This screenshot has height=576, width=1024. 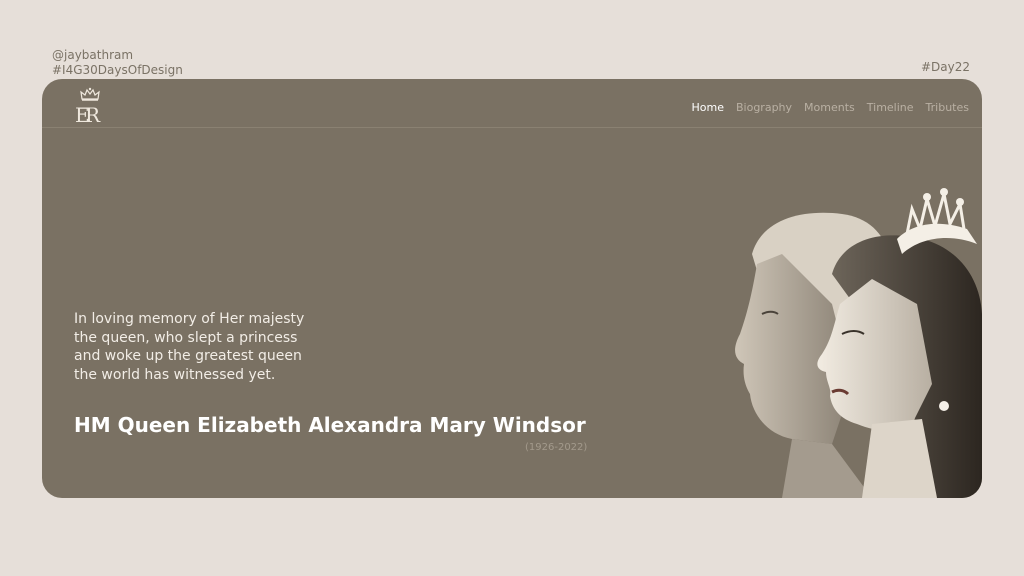 What do you see at coordinates (93, 114) in the screenshot?
I see `svg-text: R` at bounding box center [93, 114].